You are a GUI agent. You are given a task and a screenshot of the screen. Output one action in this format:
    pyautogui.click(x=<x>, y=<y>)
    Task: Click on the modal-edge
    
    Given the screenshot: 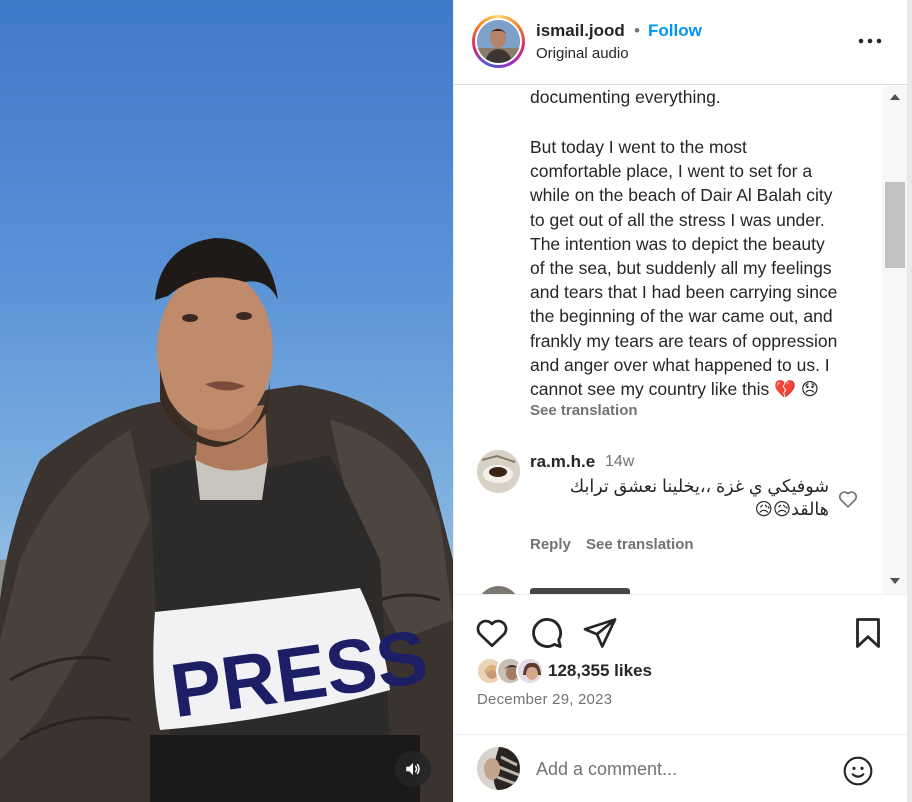 What is the action you would take?
    pyautogui.click(x=909, y=401)
    